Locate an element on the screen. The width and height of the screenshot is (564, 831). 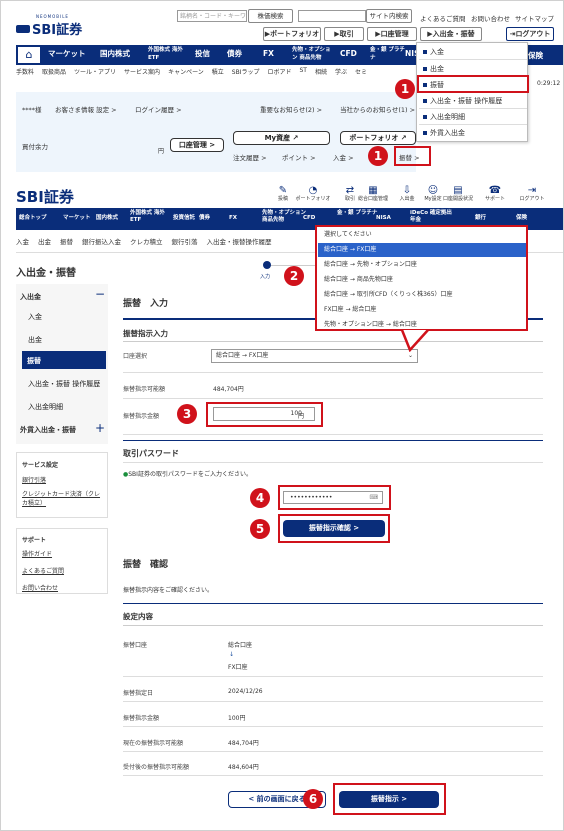
dropdown-option-4: 総合口座 → 取引所CFD（くりっく株365）口座 is located at coordinates (422, 295).